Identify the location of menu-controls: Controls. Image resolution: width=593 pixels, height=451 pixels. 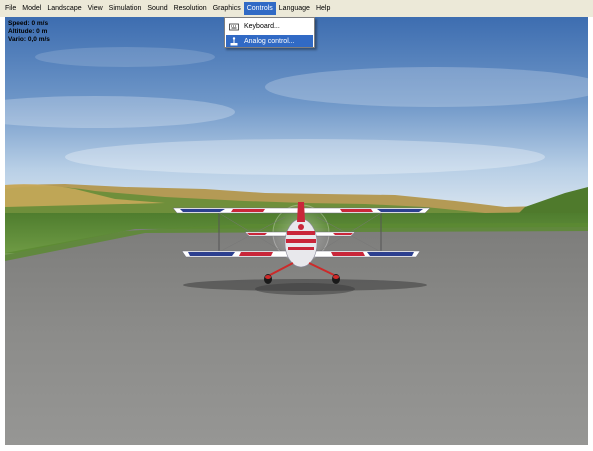
(259, 8).